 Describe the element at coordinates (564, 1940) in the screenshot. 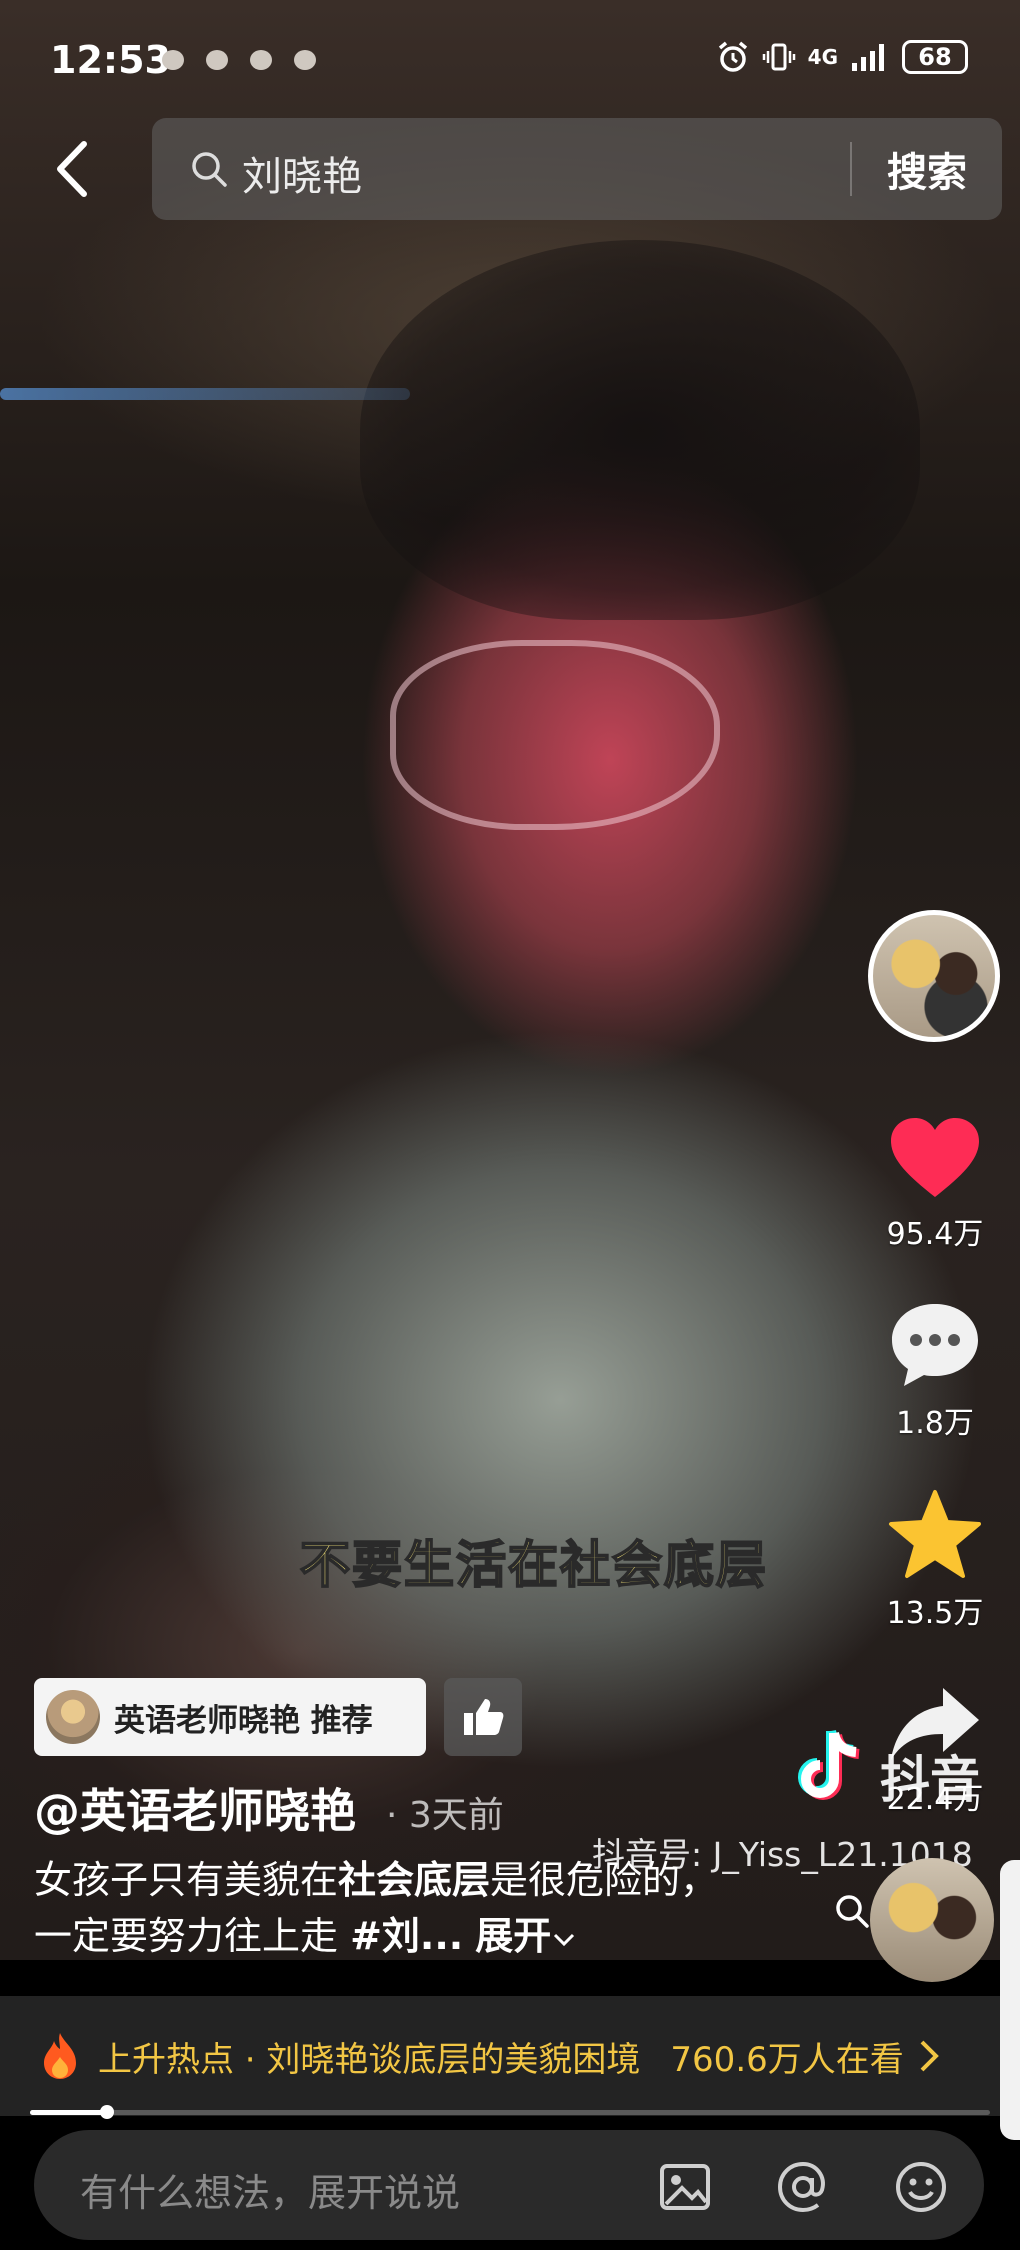

I see `chevron-down-icon` at that location.